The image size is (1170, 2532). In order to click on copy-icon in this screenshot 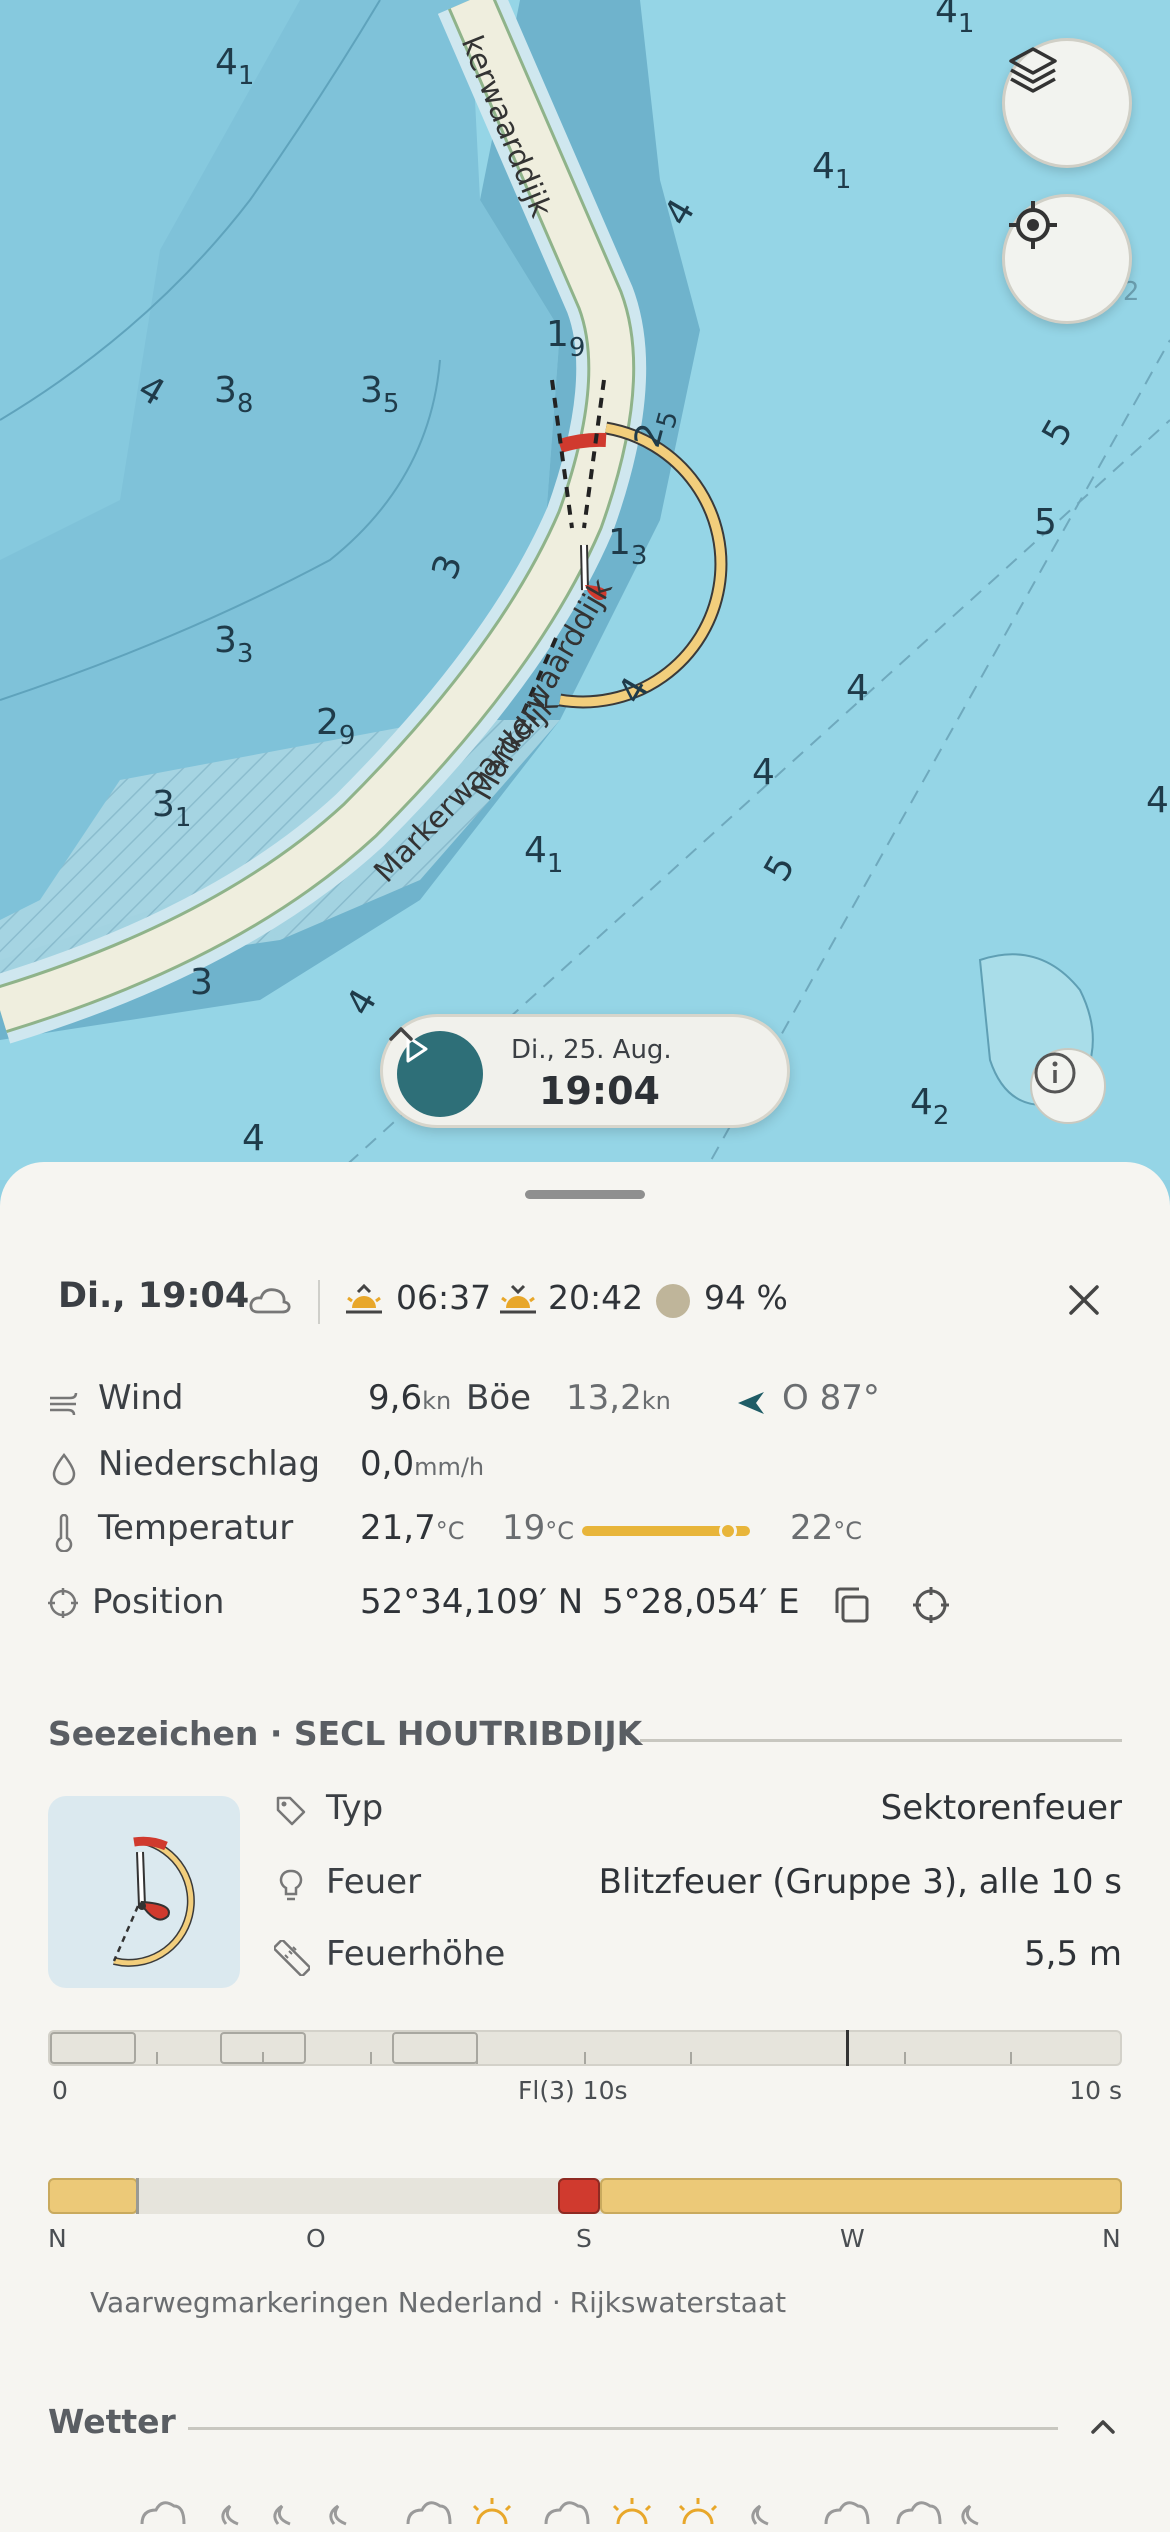, I will do `click(851, 1605)`.